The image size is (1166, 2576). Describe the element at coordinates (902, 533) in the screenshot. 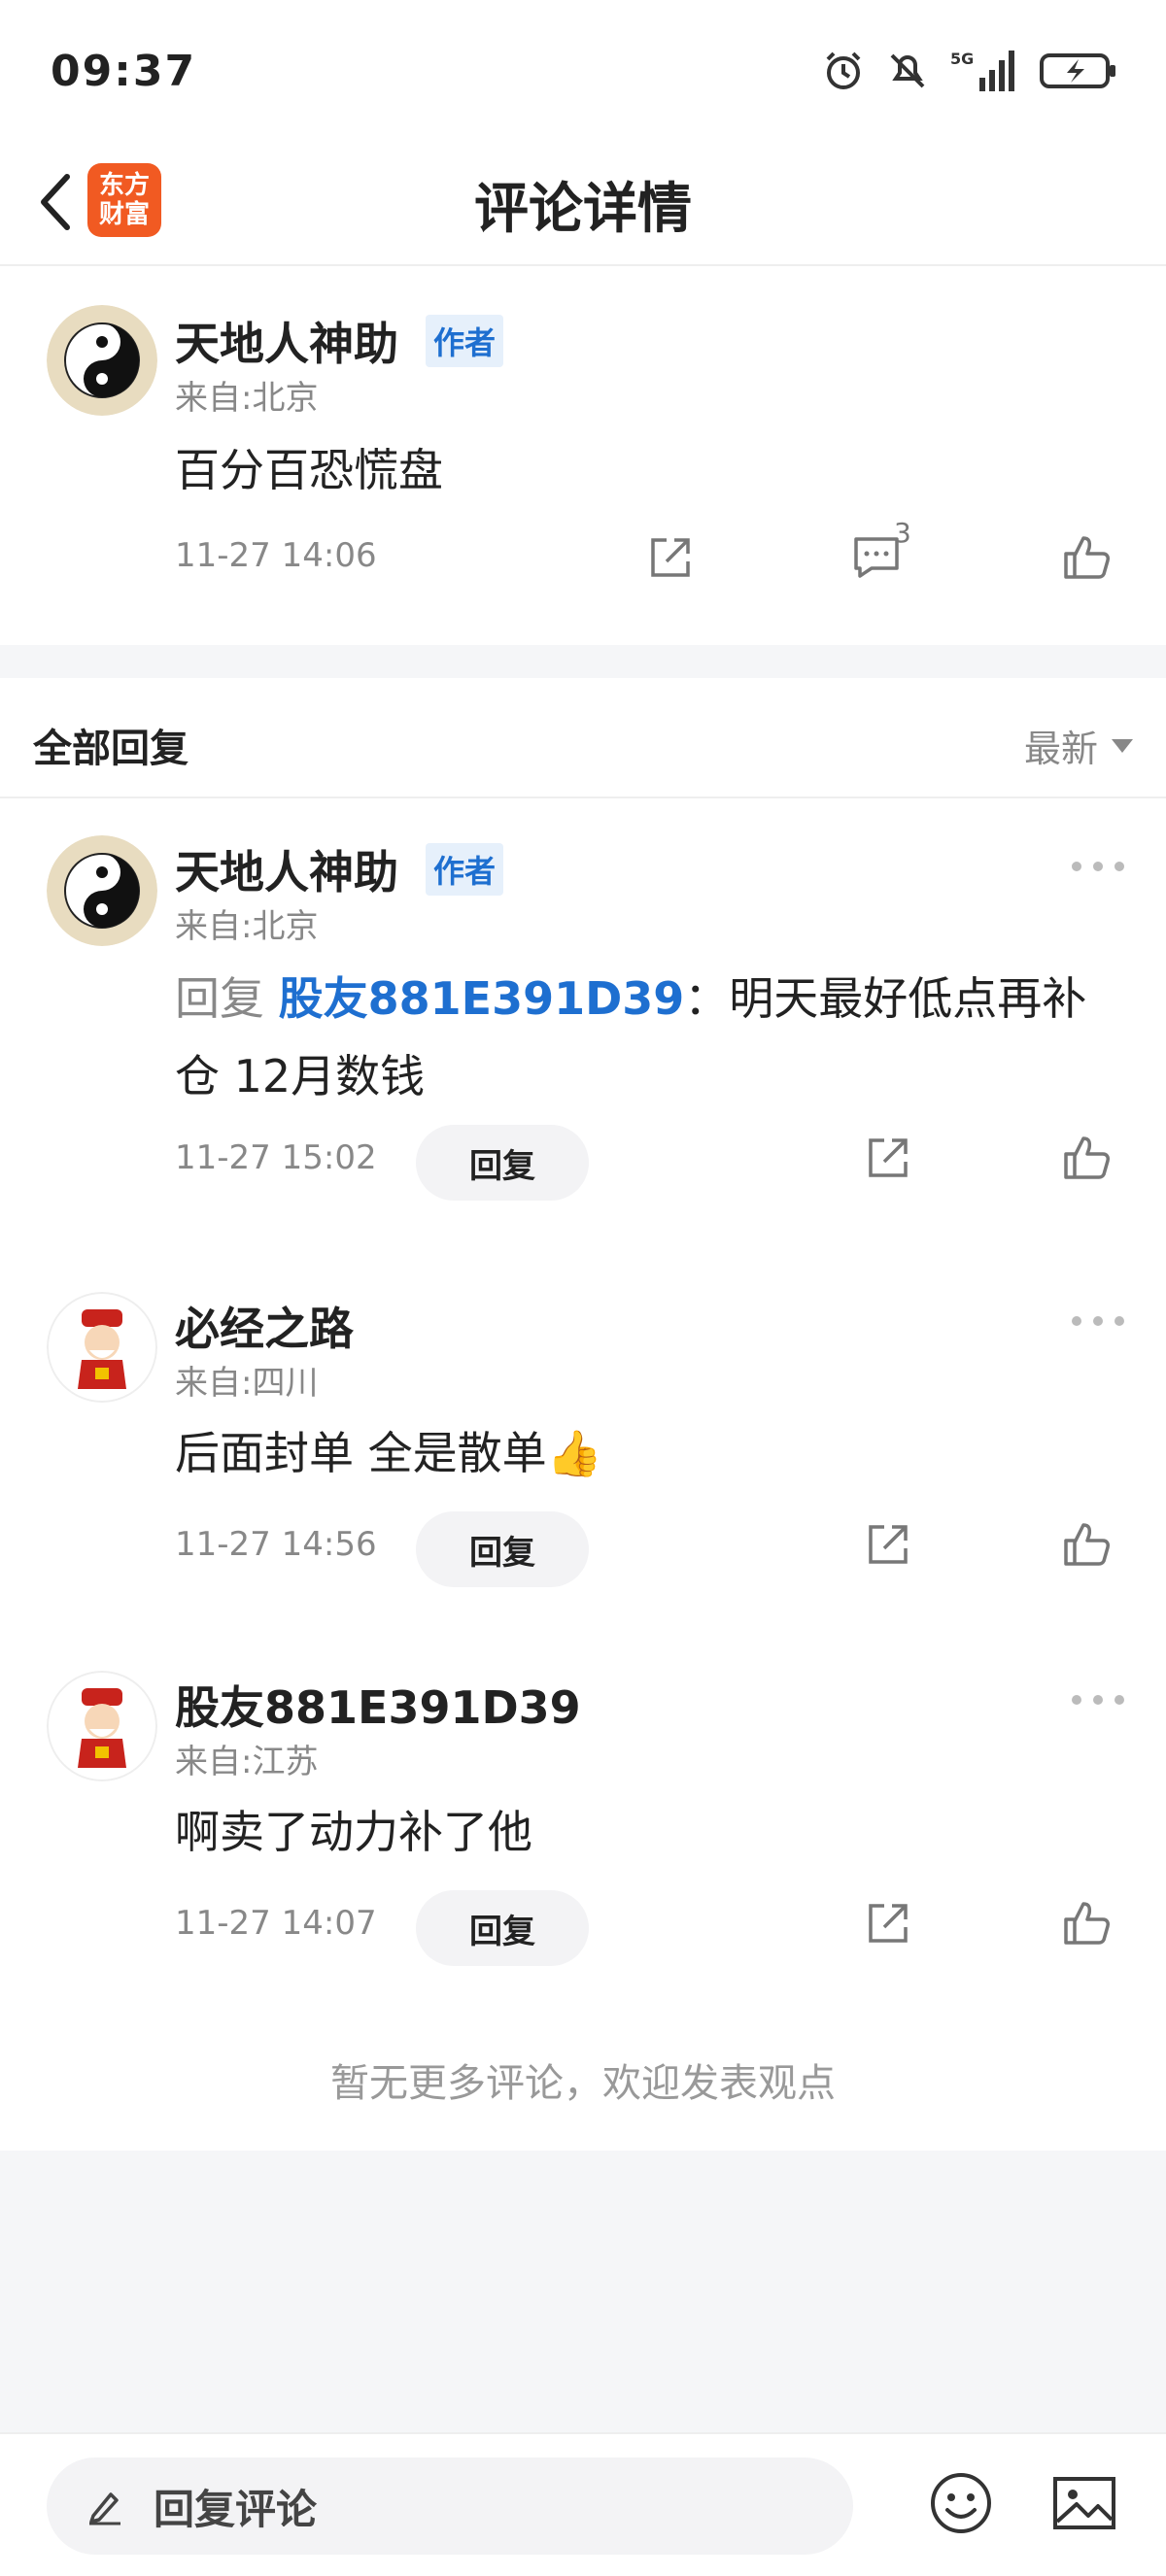

I see `comment-count: 3` at that location.